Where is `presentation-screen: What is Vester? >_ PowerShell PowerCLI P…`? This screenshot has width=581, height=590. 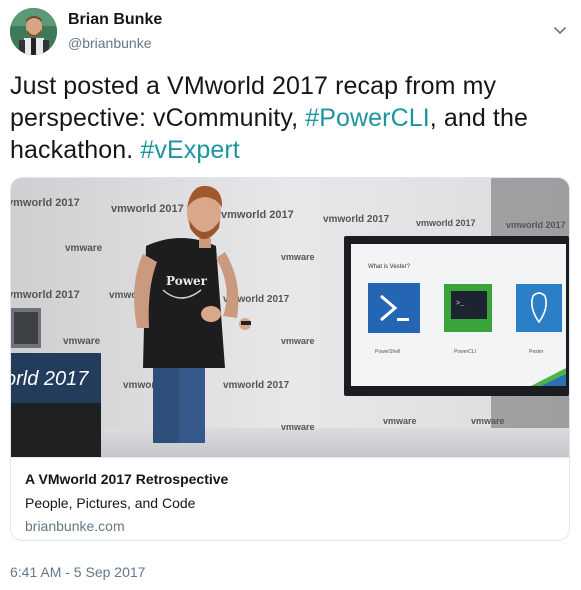
presentation-screen: What is Vester? >_ PowerShell PowerCLI P… is located at coordinates (456, 316).